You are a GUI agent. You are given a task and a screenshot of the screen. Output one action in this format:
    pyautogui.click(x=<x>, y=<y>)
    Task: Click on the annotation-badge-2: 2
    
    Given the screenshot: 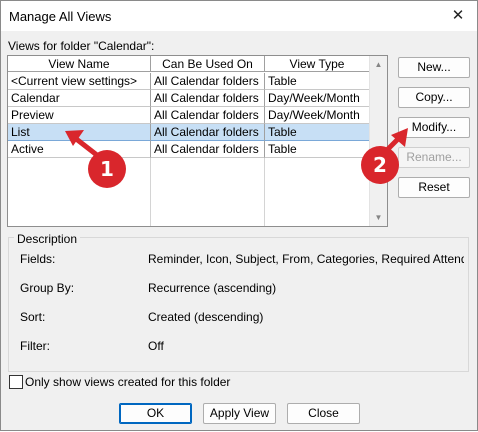 What is the action you would take?
    pyautogui.click(x=380, y=165)
    